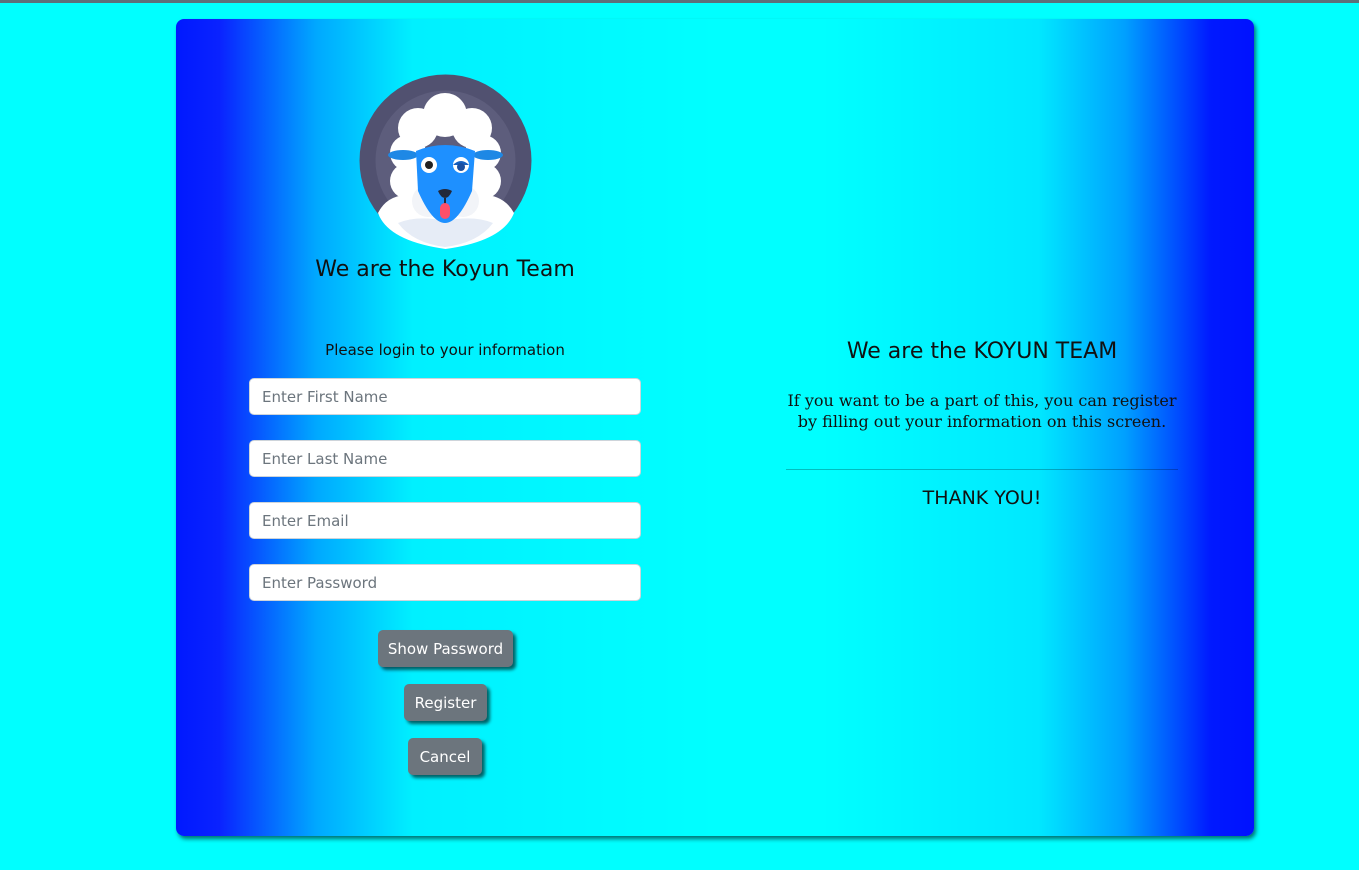  What do you see at coordinates (679, 1) in the screenshot?
I see `top-border` at bounding box center [679, 1].